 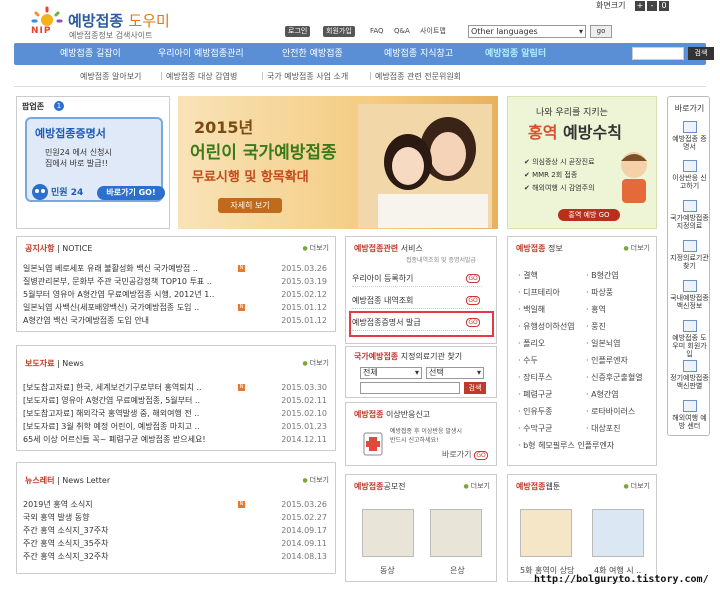 I want to click on disease-link: · 홍역, so click(x=596, y=309).